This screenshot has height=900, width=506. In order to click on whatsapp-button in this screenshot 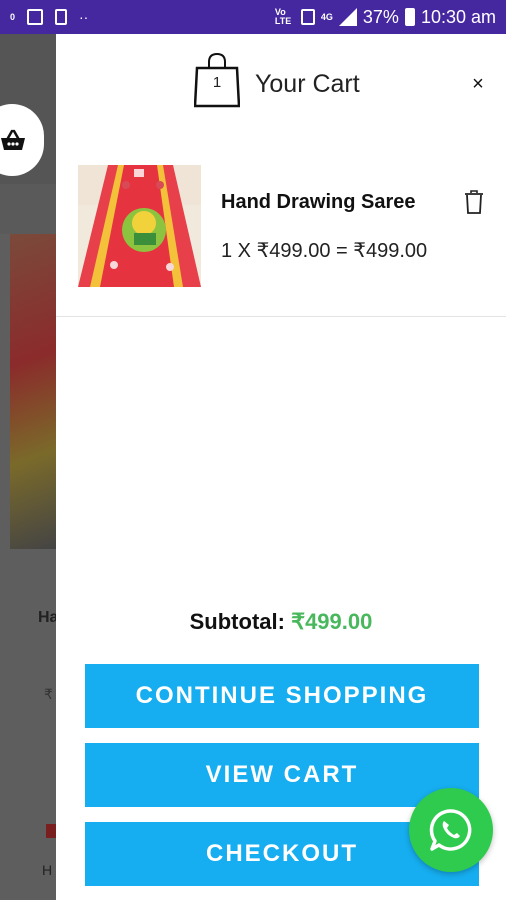, I will do `click(451, 830)`.